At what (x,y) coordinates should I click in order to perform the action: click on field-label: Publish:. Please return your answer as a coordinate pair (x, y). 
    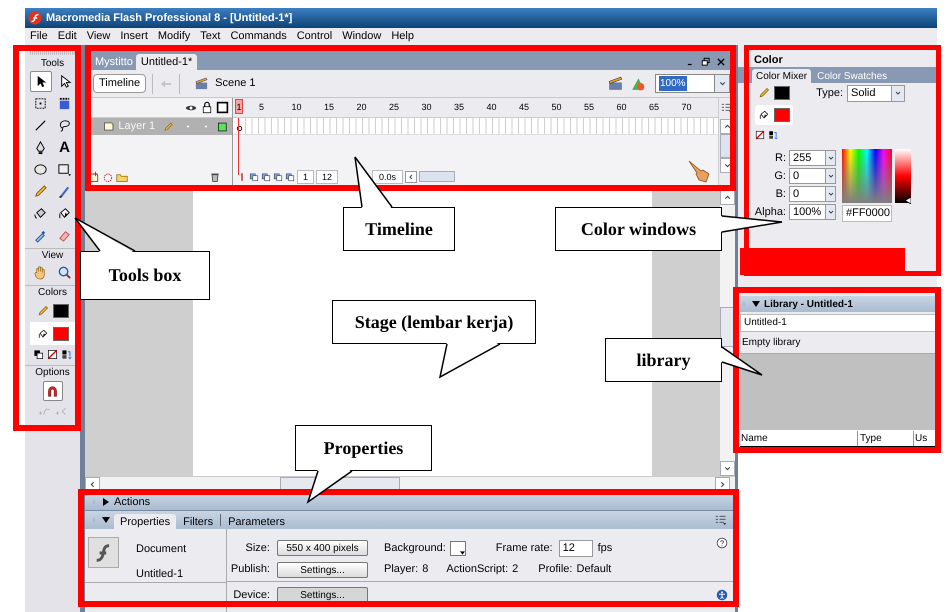
    Looking at the image, I should click on (250, 570).